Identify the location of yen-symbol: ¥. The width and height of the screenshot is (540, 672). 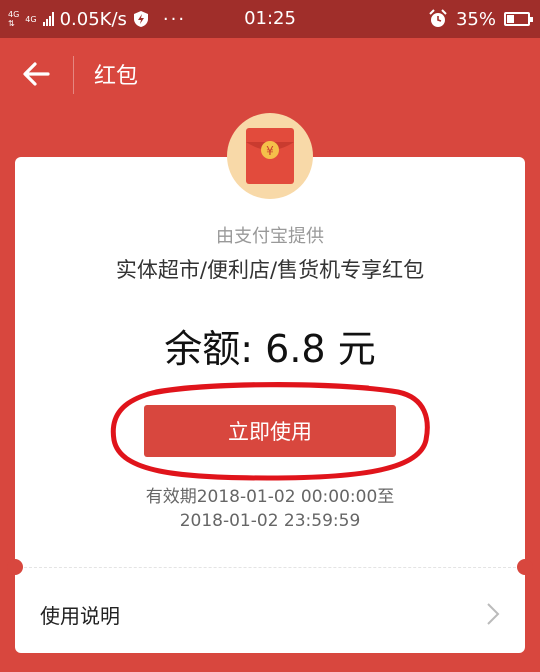
(270, 151).